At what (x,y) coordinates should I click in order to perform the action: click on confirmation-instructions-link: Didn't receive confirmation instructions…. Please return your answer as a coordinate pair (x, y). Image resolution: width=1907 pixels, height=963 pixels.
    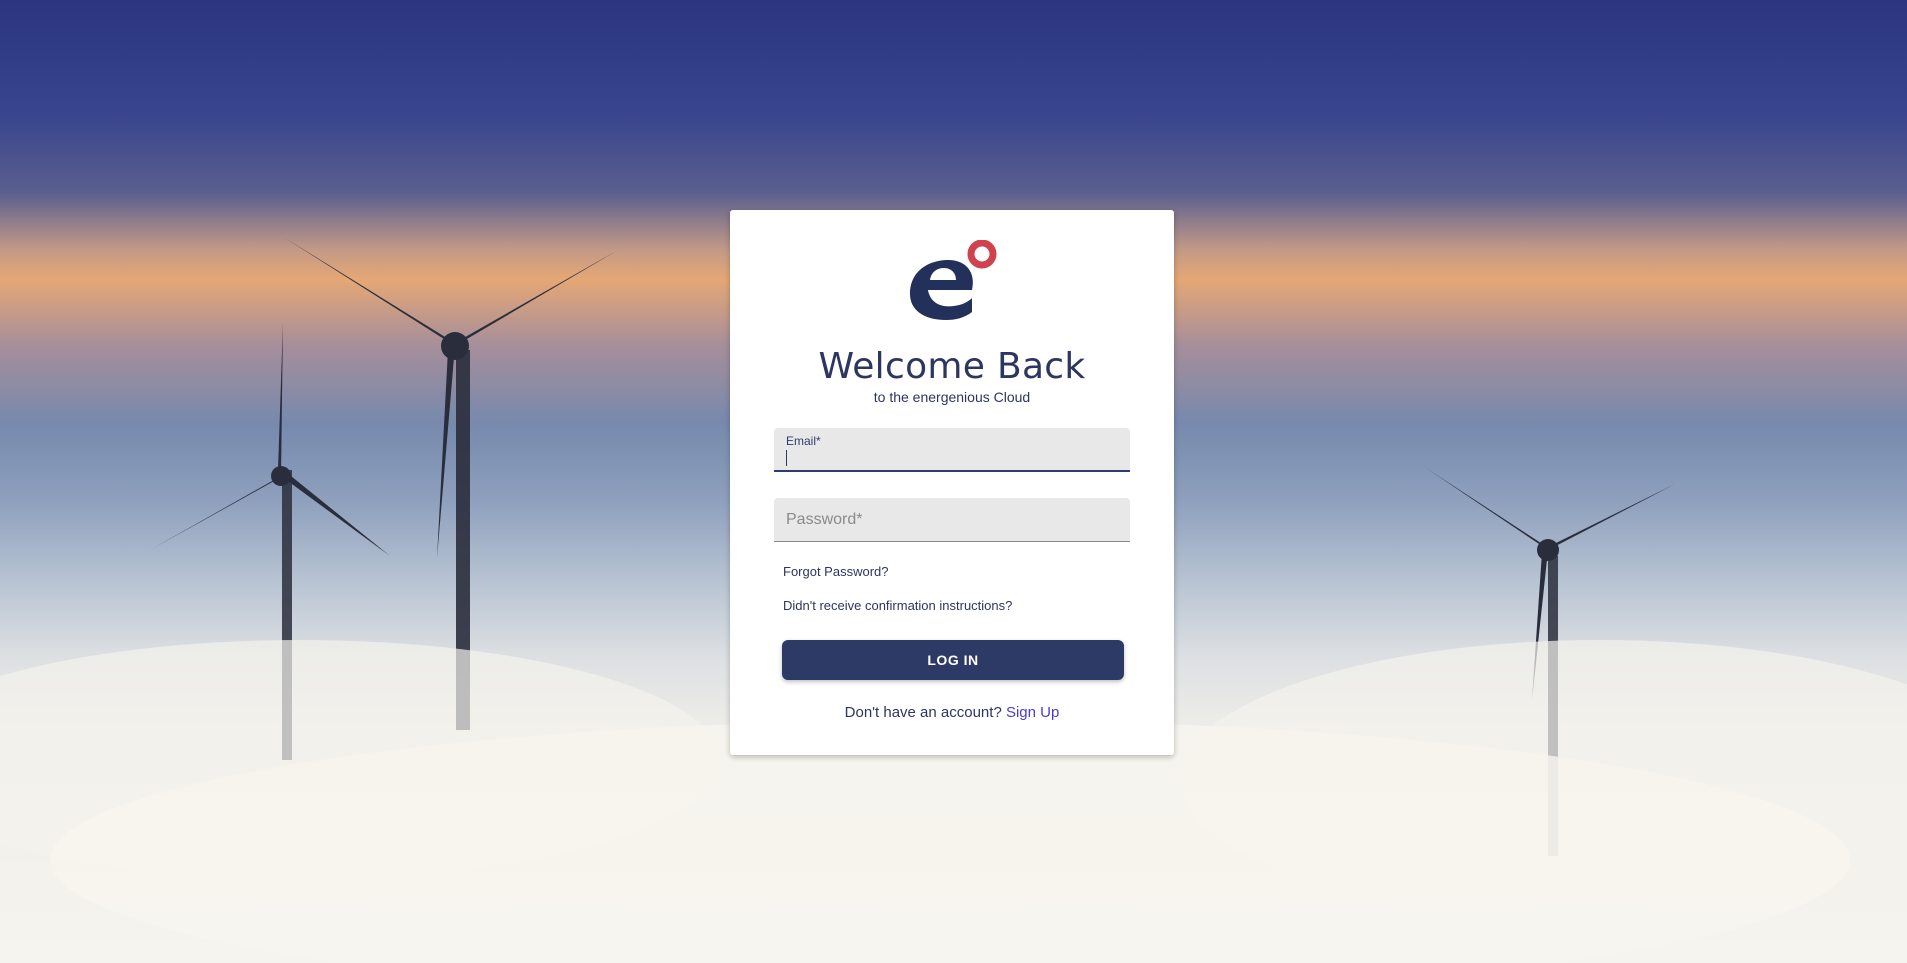
    Looking at the image, I should click on (897, 605).